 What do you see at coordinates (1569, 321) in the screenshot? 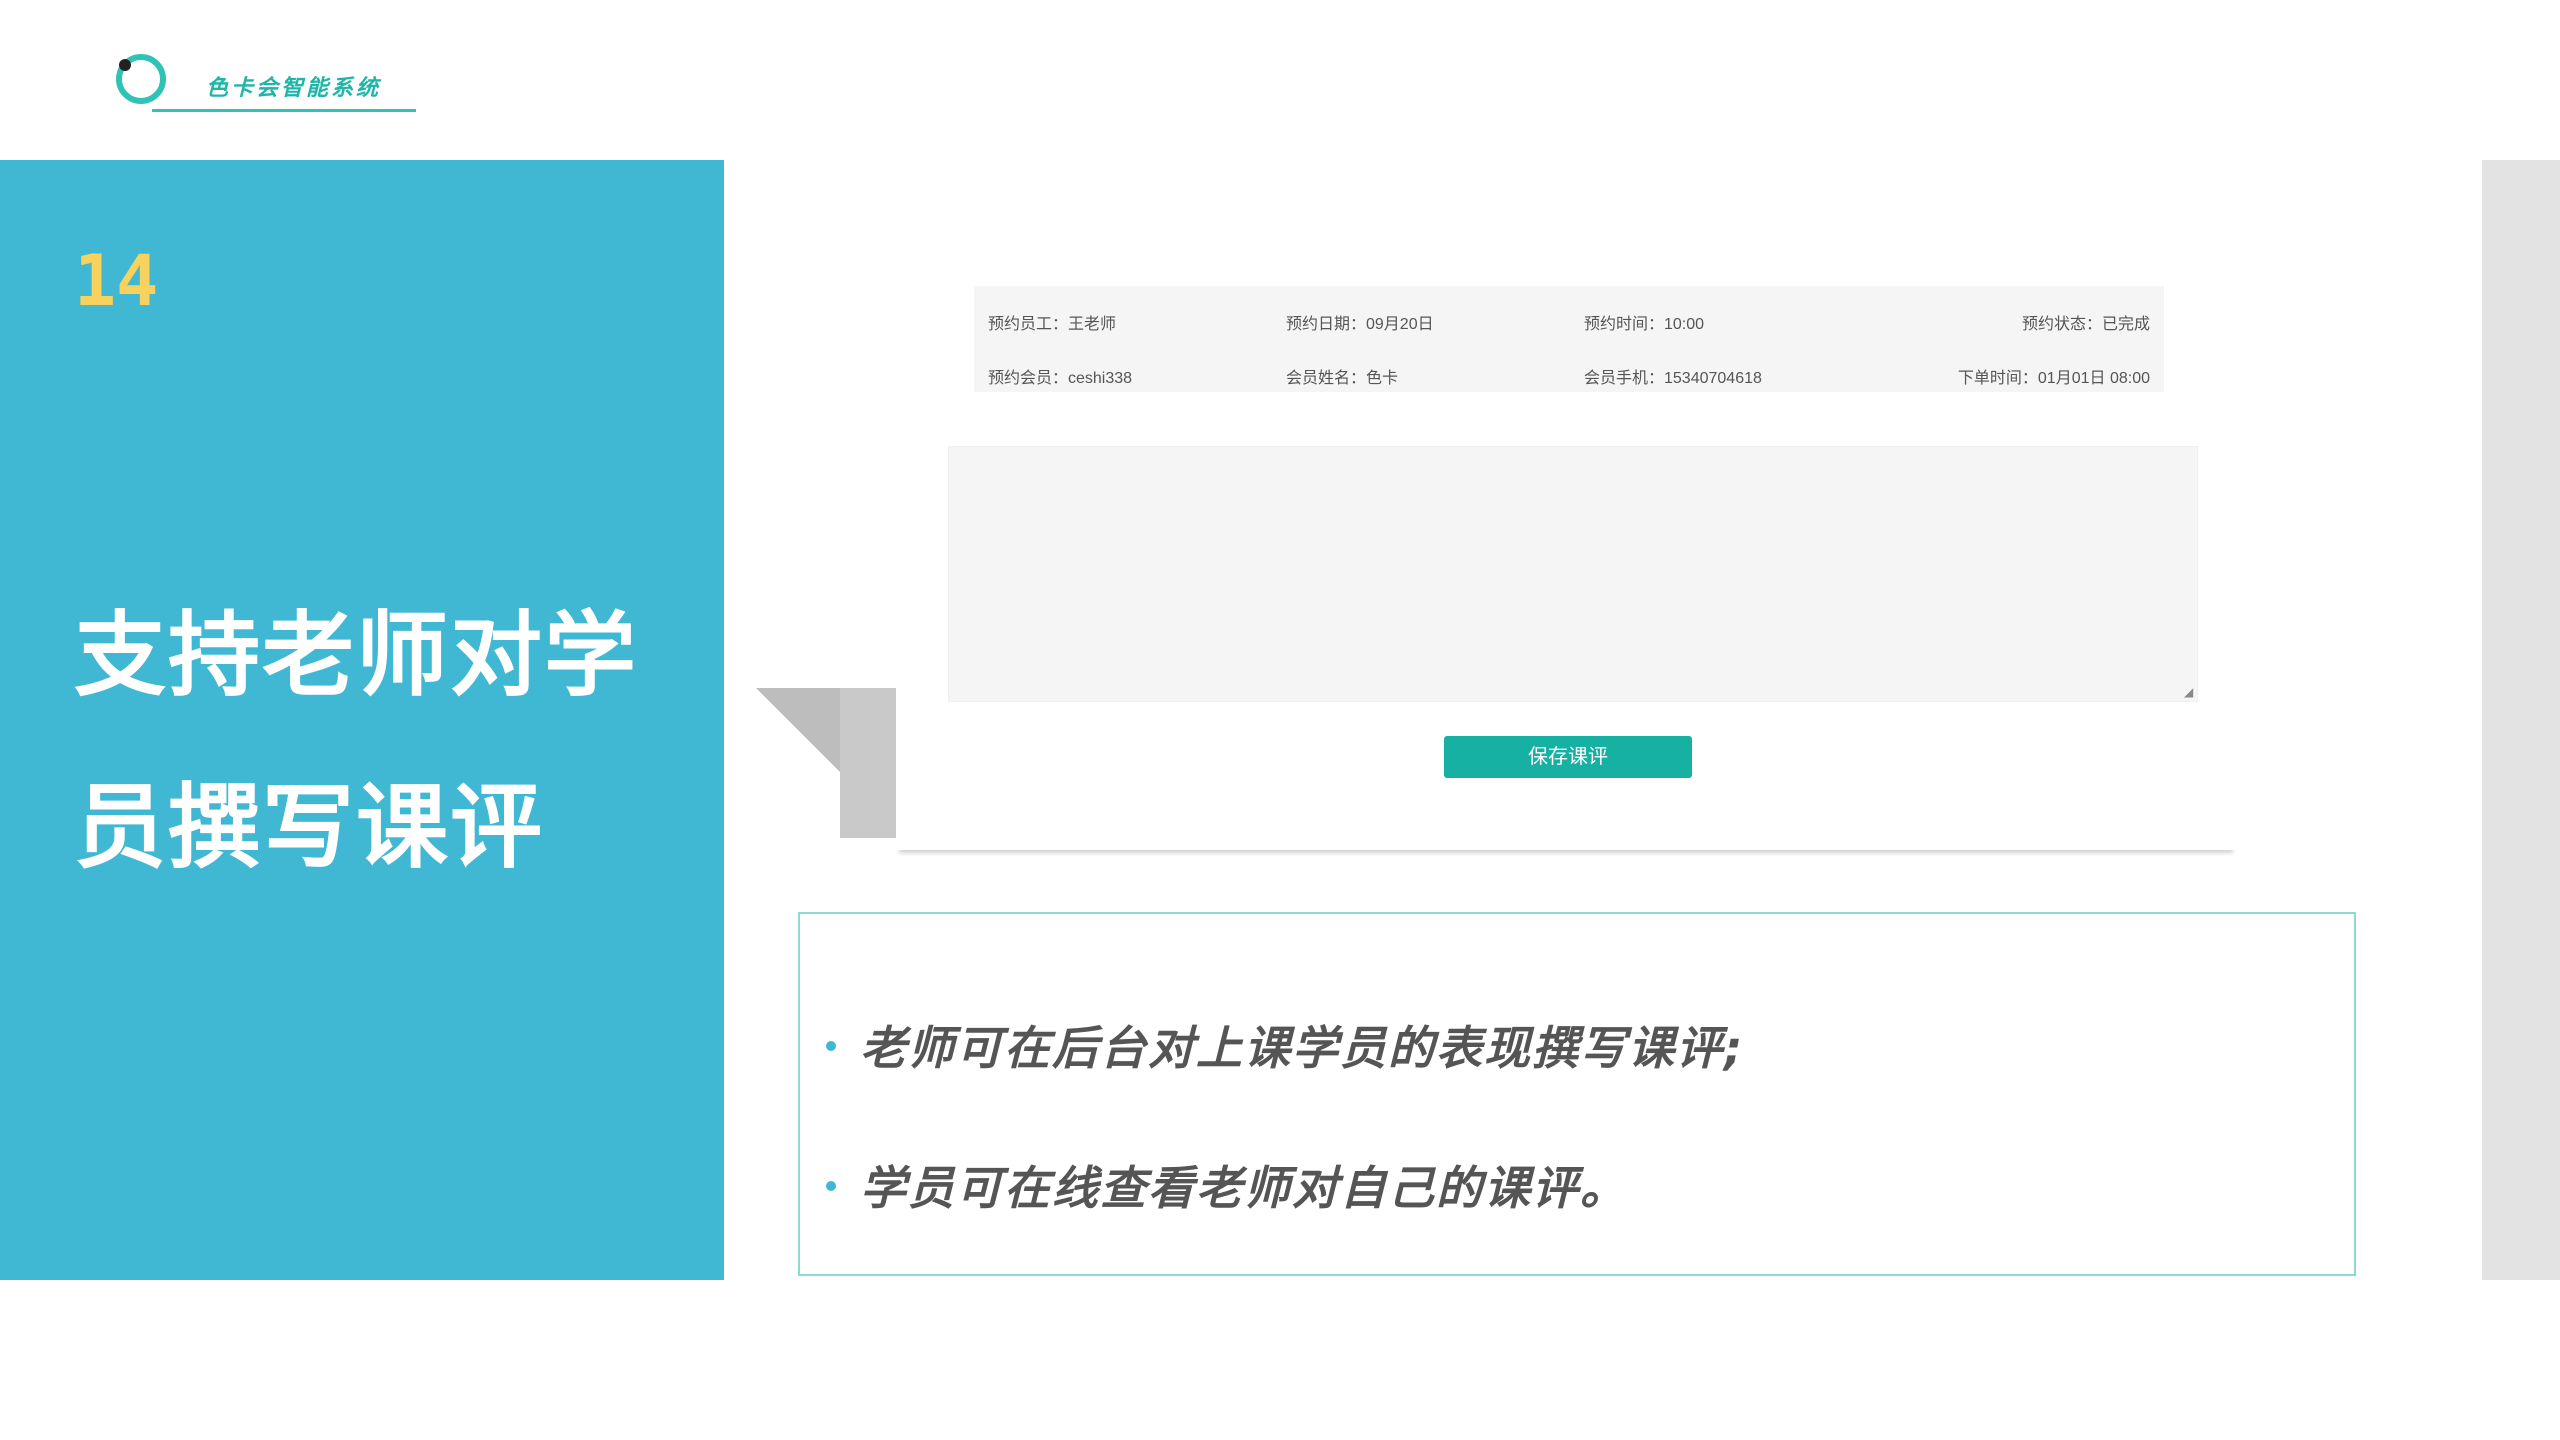
I see `info-row: 预约员工：王老师 预约日期：09月20日 预约时间：10:00 预约状态：已完成` at bounding box center [1569, 321].